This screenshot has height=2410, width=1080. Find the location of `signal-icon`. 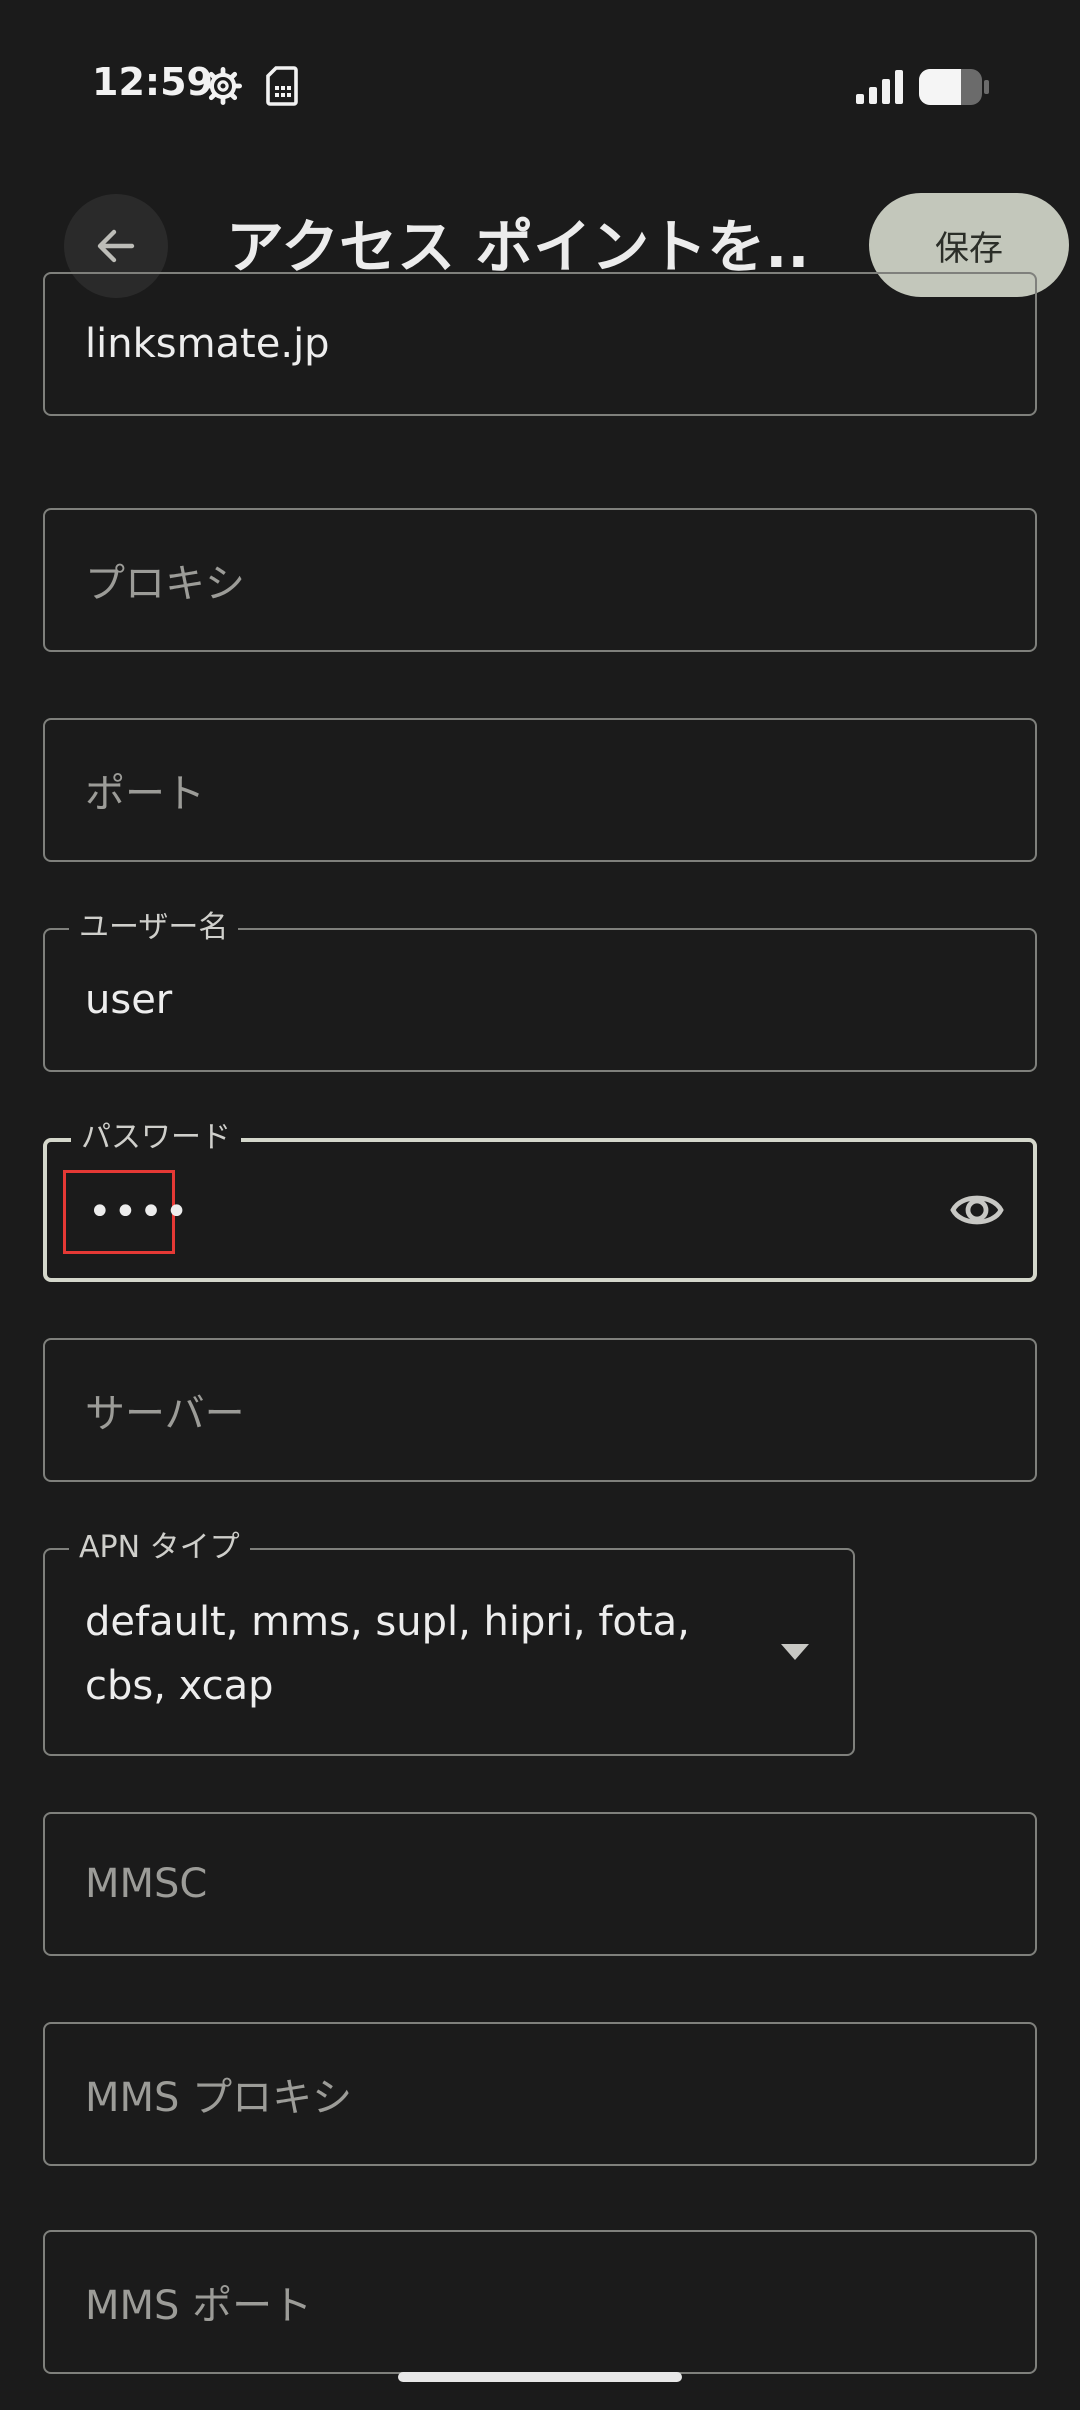

signal-icon is located at coordinates (879, 87).